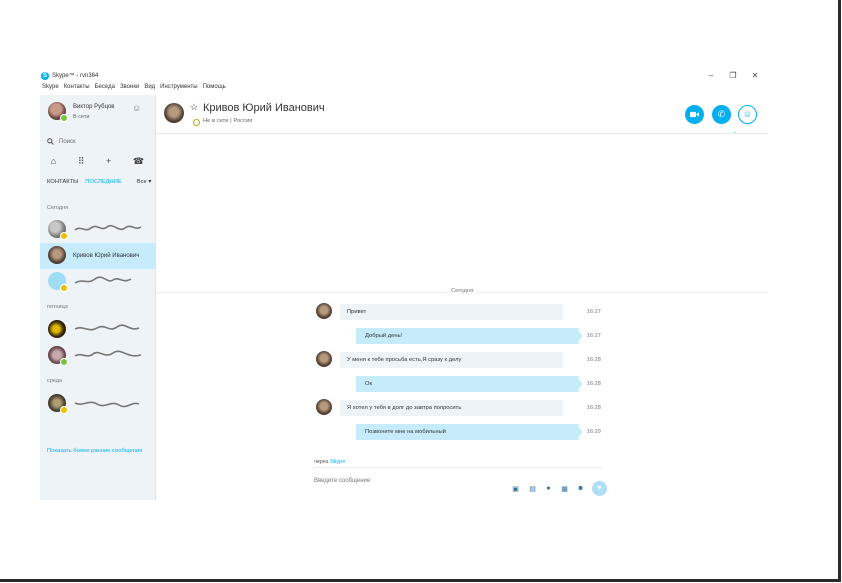  I want to click on add-icon: +, so click(108, 161).